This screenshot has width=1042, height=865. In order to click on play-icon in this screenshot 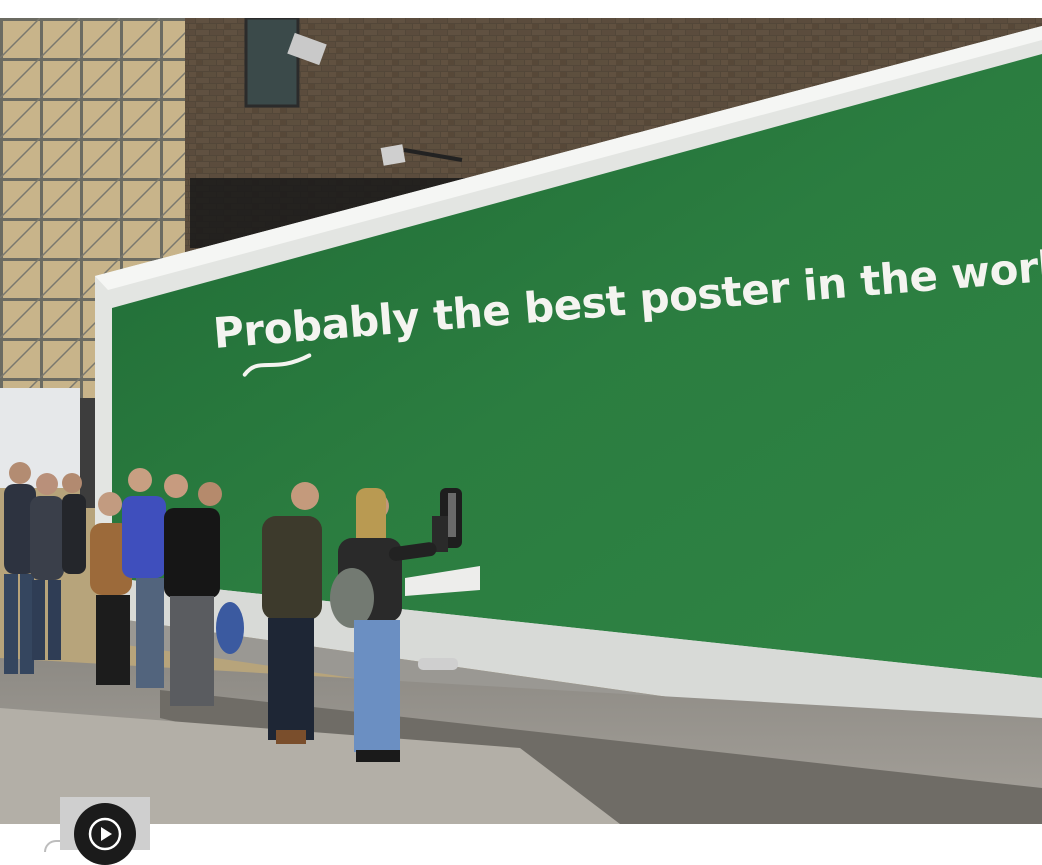, I will do `click(105, 834)`.